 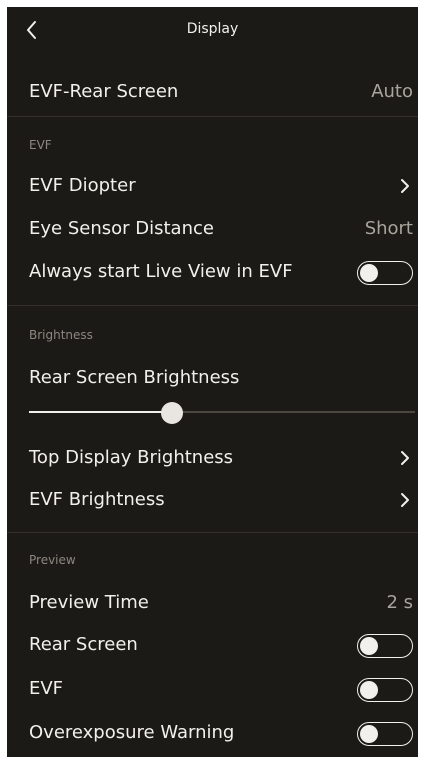 I want to click on rear-screen-label: Rear Screen, so click(x=83, y=644).